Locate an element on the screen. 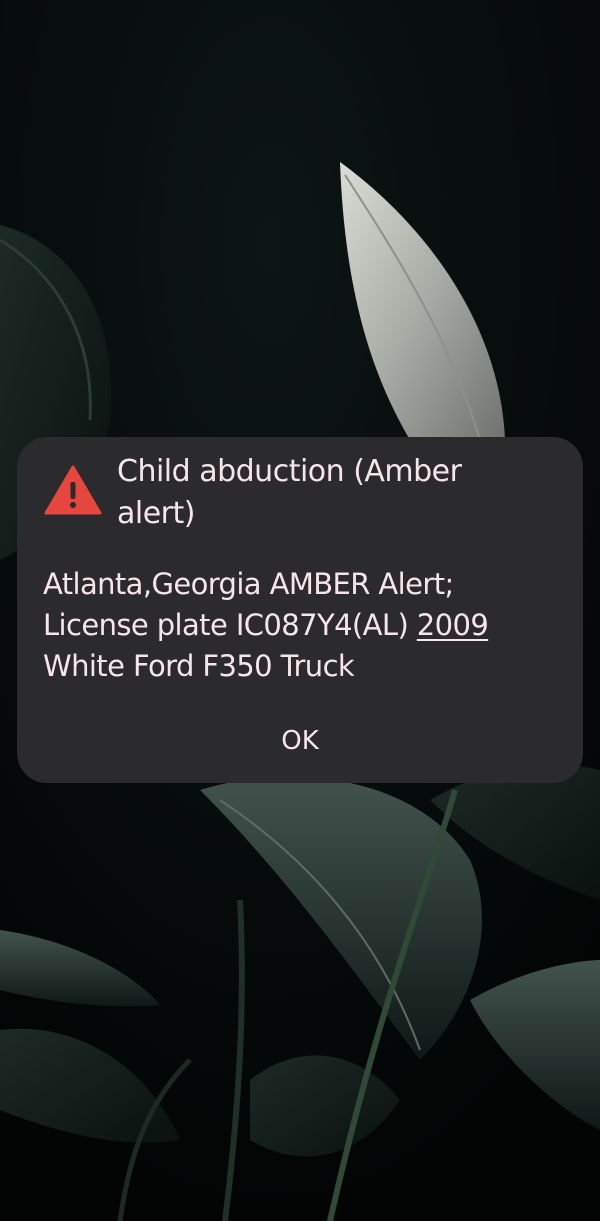 The image size is (600, 1221). message-line-plate: License plate IC087Y4(AL) 2009 is located at coordinates (303, 625).